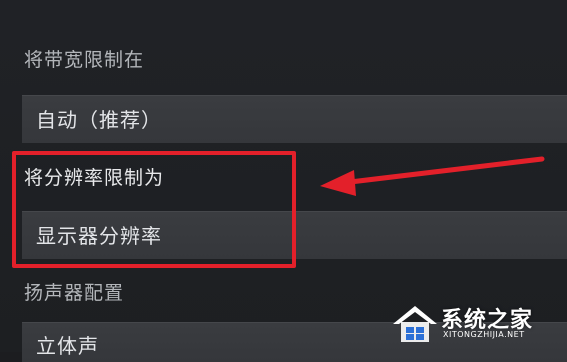 This screenshot has height=362, width=567. I want to click on house-logo-icon, so click(415, 324).